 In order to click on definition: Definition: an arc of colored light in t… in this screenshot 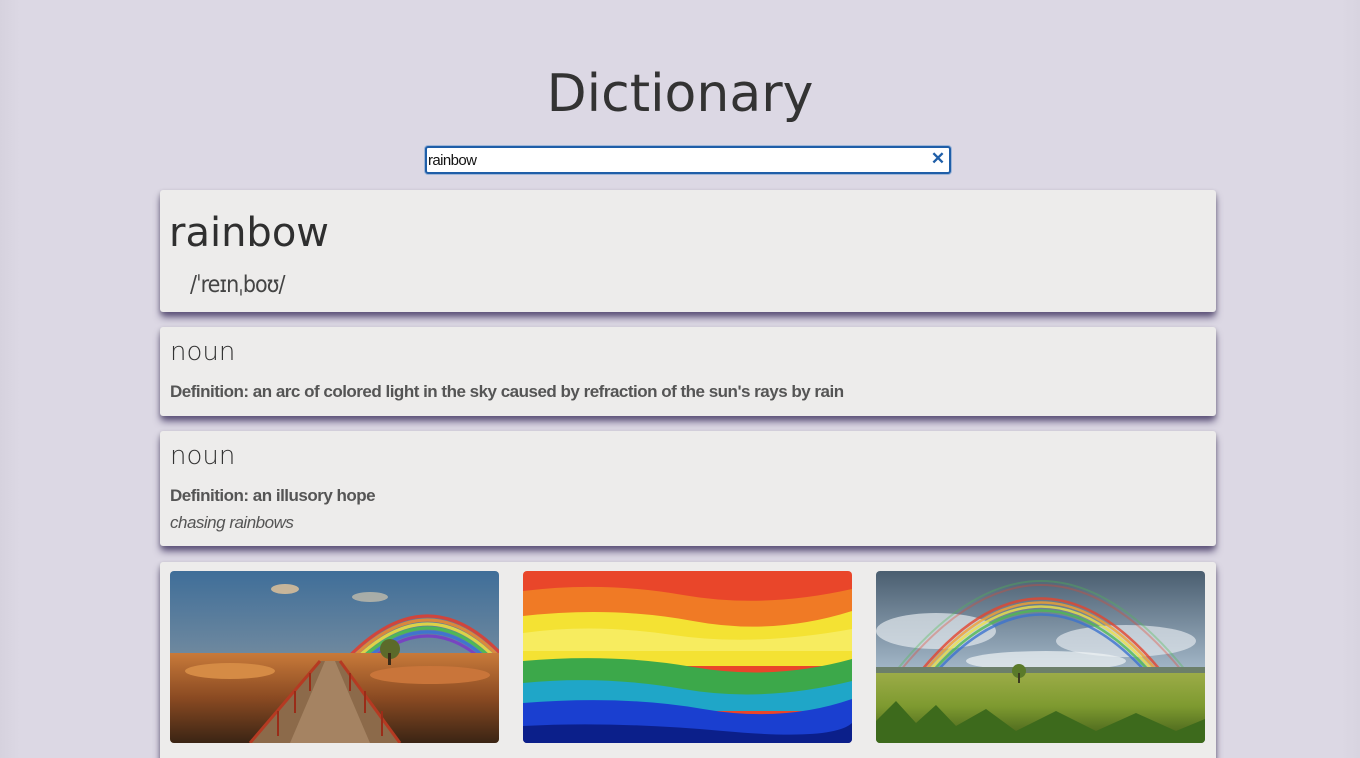, I will do `click(507, 392)`.